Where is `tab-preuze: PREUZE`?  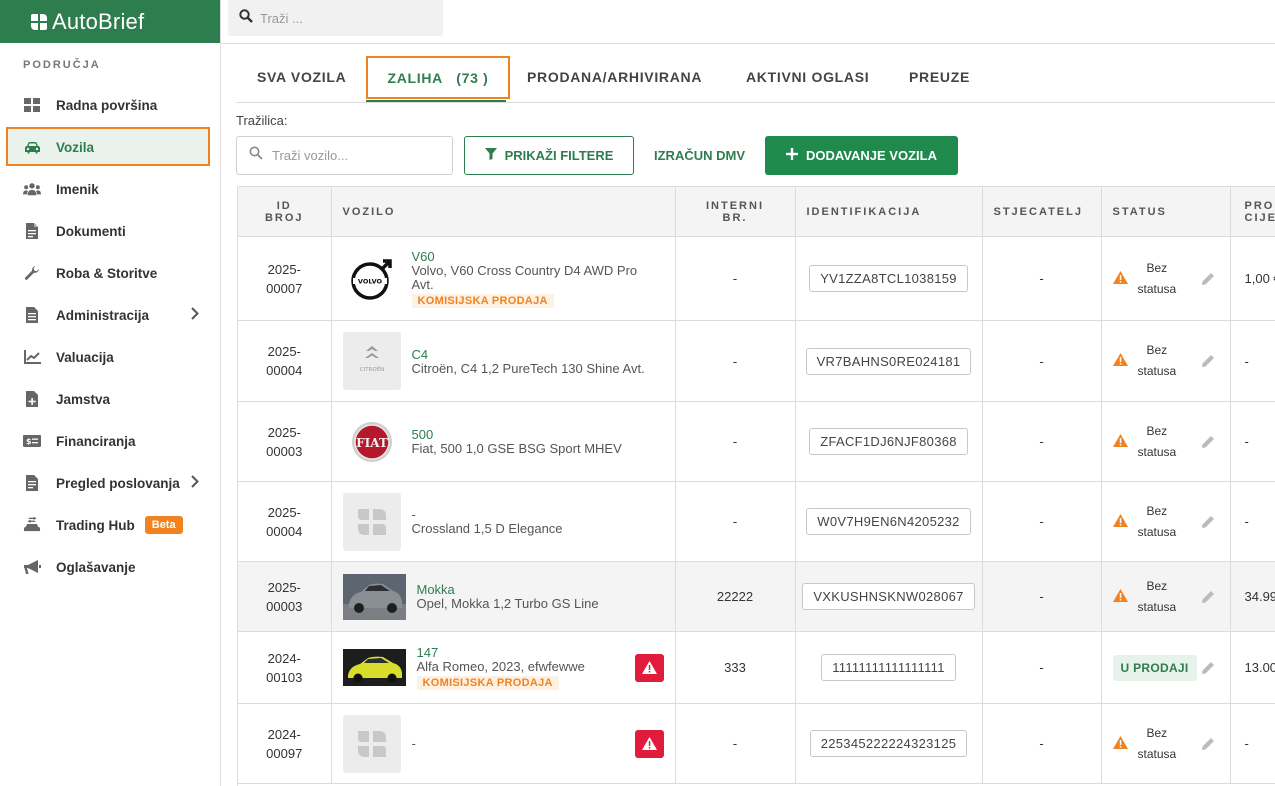 tab-preuze: PREUZE is located at coordinates (939, 78).